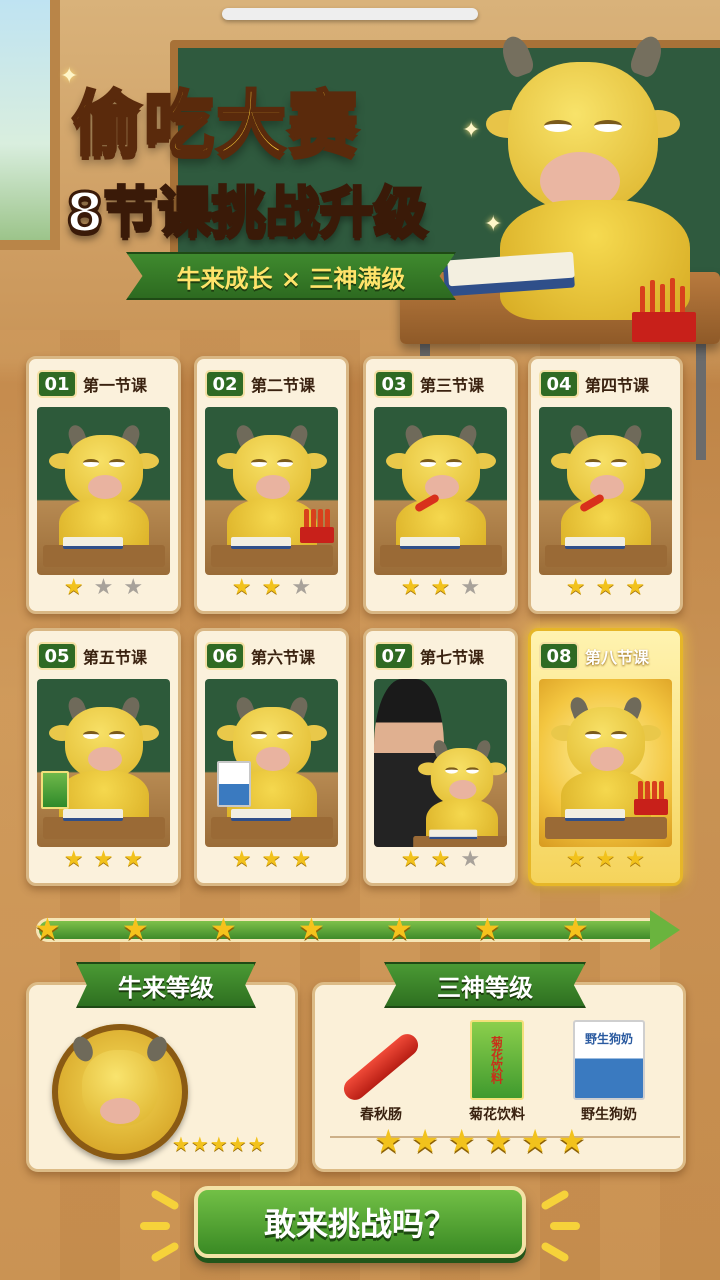  Describe the element at coordinates (484, 1141) in the screenshot. I see `sanshen-level-stars: ★★★★★★` at that location.